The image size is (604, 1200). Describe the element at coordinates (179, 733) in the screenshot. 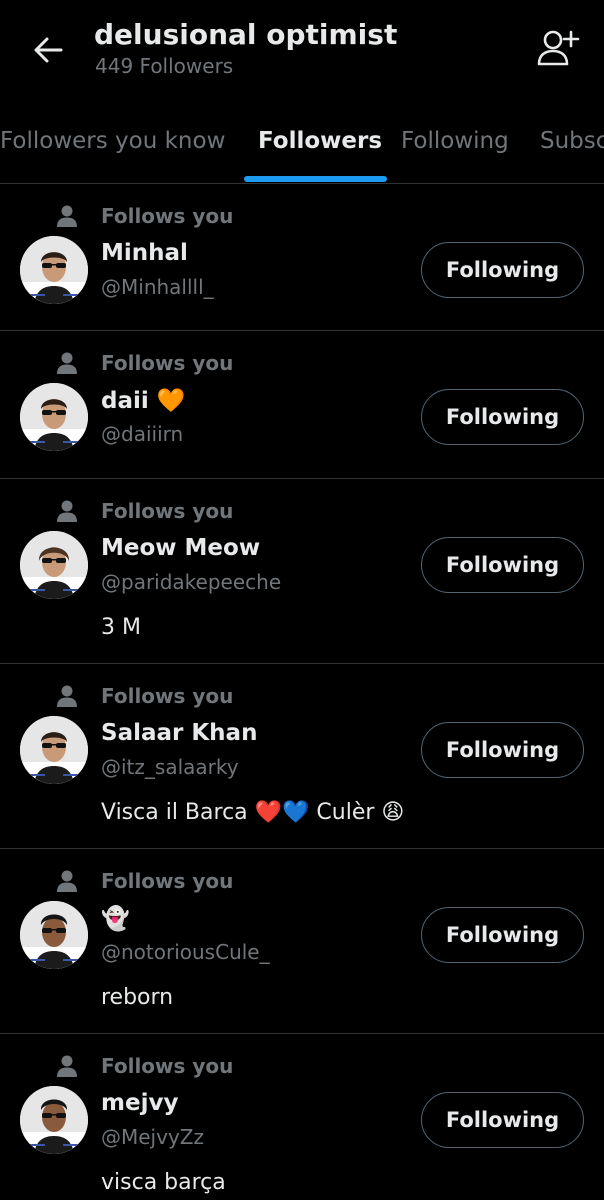

I see `follower-name: Salaar Khan` at that location.